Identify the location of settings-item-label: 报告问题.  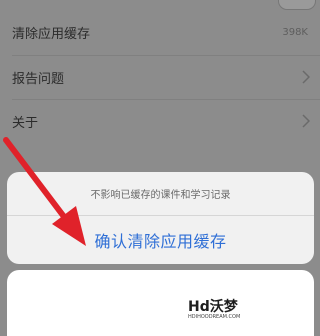
(38, 79).